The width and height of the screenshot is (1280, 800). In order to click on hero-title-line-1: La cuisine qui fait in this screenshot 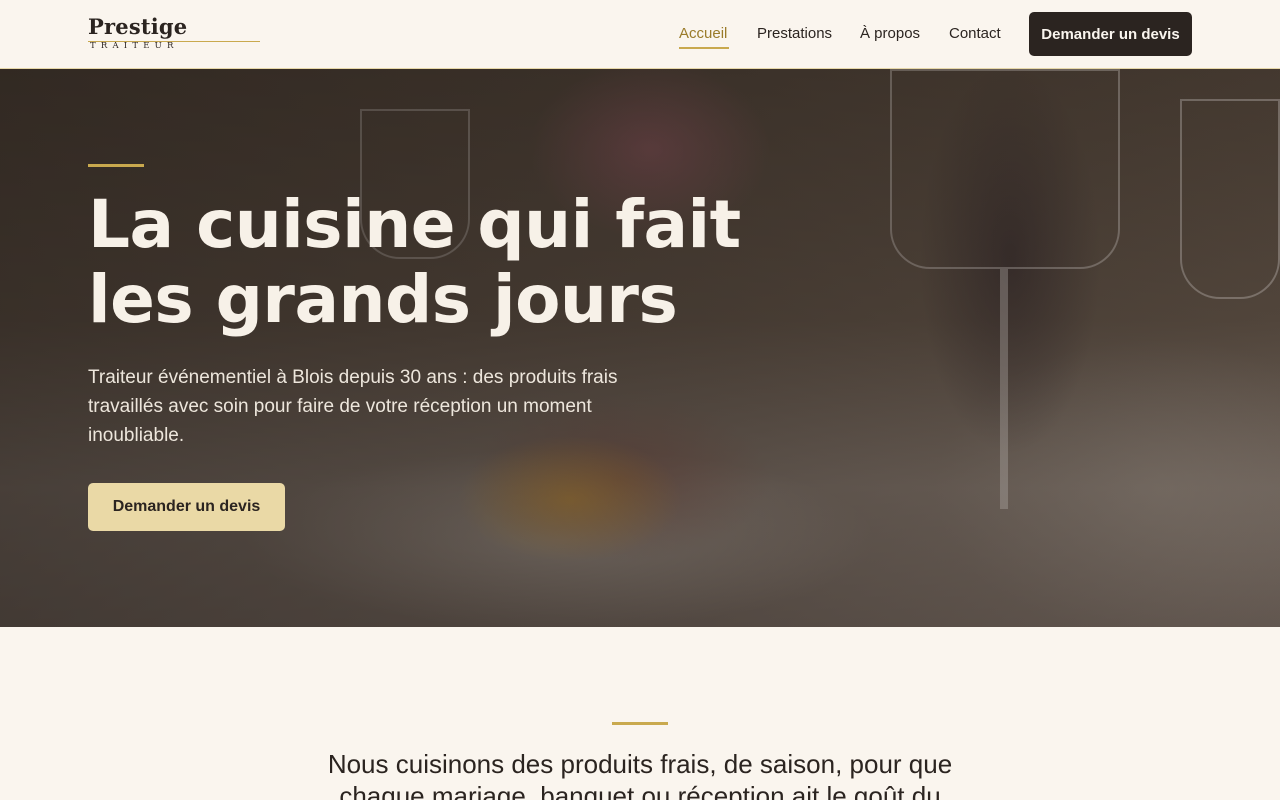, I will do `click(414, 224)`.